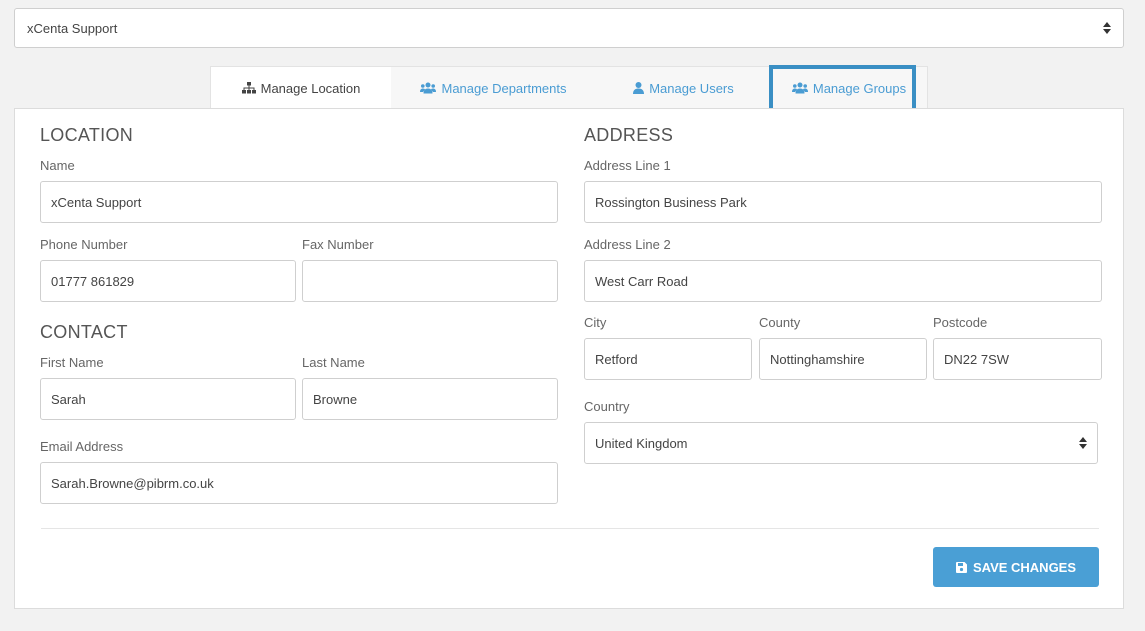  Describe the element at coordinates (960, 322) in the screenshot. I see `postcode-label: Postcode` at that location.